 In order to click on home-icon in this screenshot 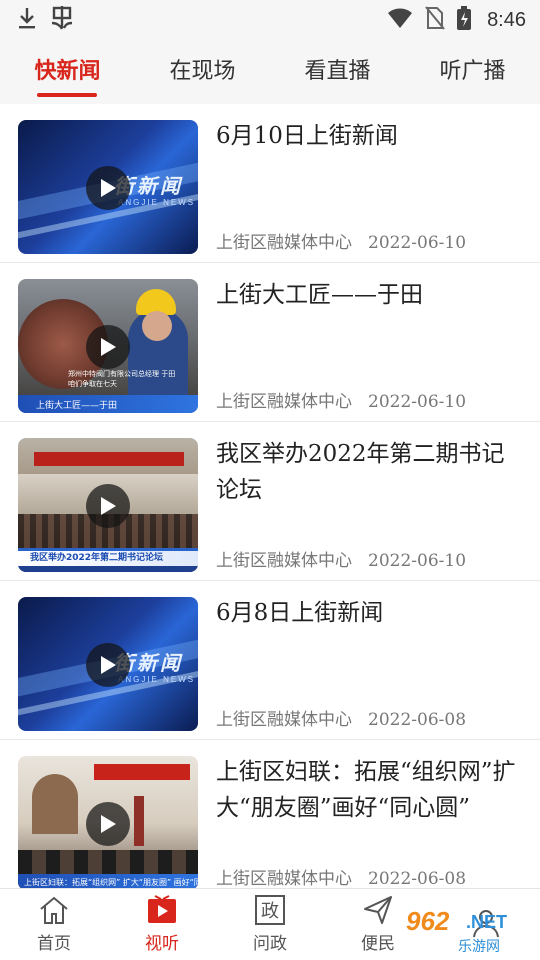, I will do `click(54, 910)`.